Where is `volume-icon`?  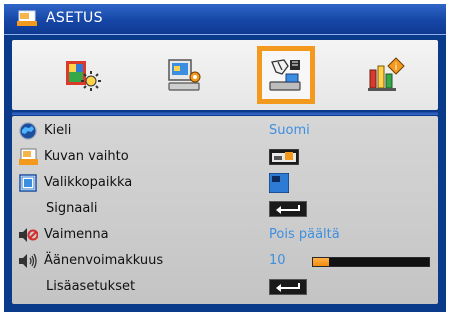 volume-icon is located at coordinates (28, 261).